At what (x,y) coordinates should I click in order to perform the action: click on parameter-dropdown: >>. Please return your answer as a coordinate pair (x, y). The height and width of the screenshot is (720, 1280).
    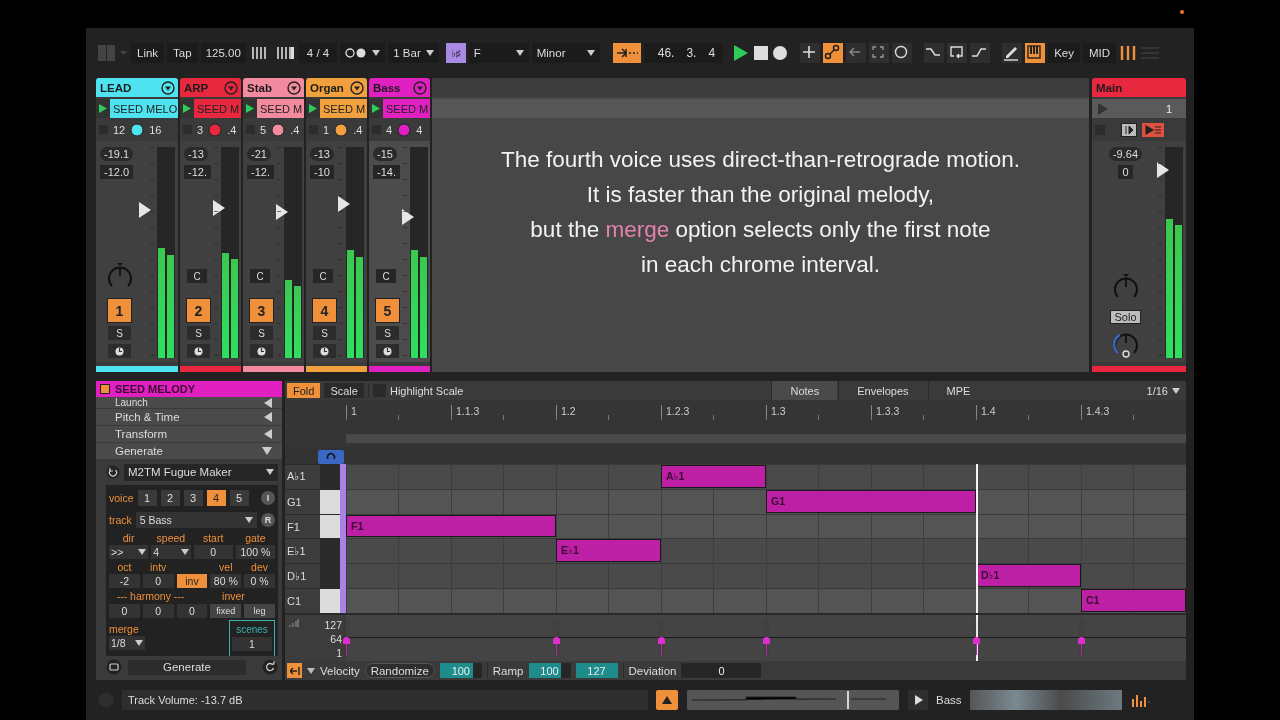
    Looking at the image, I should click on (129, 552).